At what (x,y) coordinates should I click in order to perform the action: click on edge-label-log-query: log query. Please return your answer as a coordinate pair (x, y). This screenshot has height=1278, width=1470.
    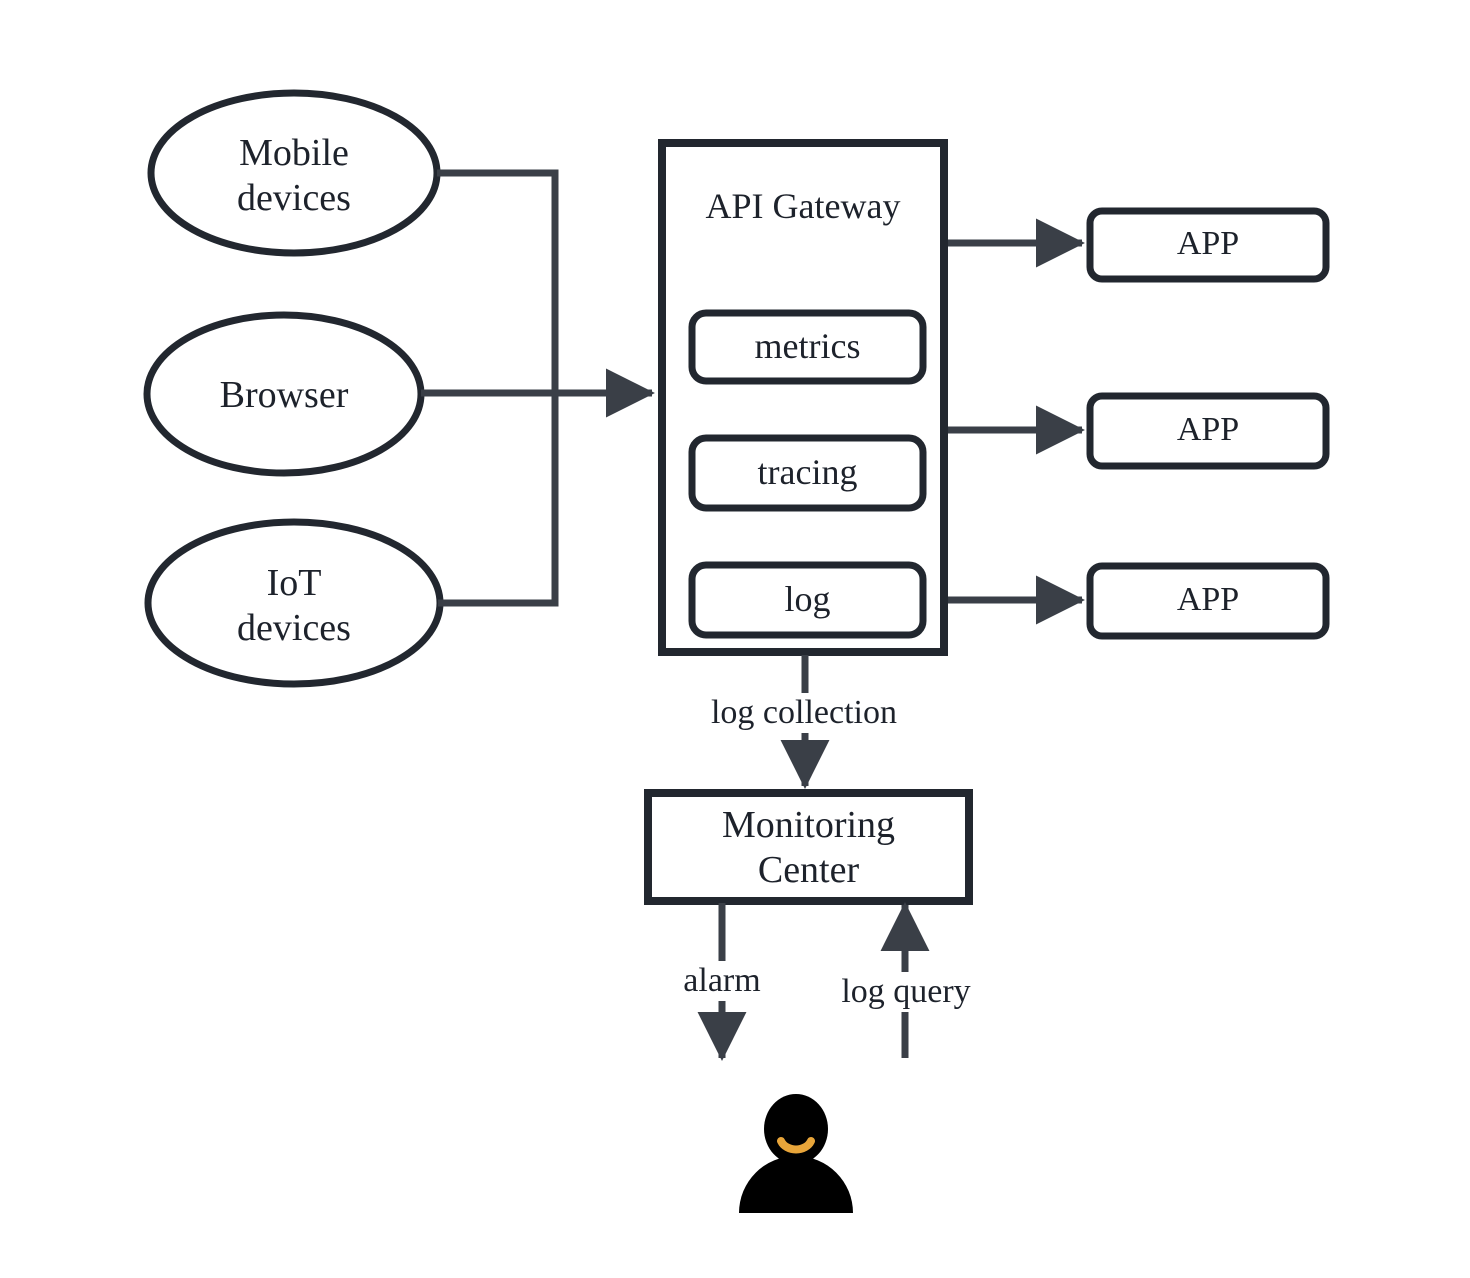
    Looking at the image, I should click on (906, 992).